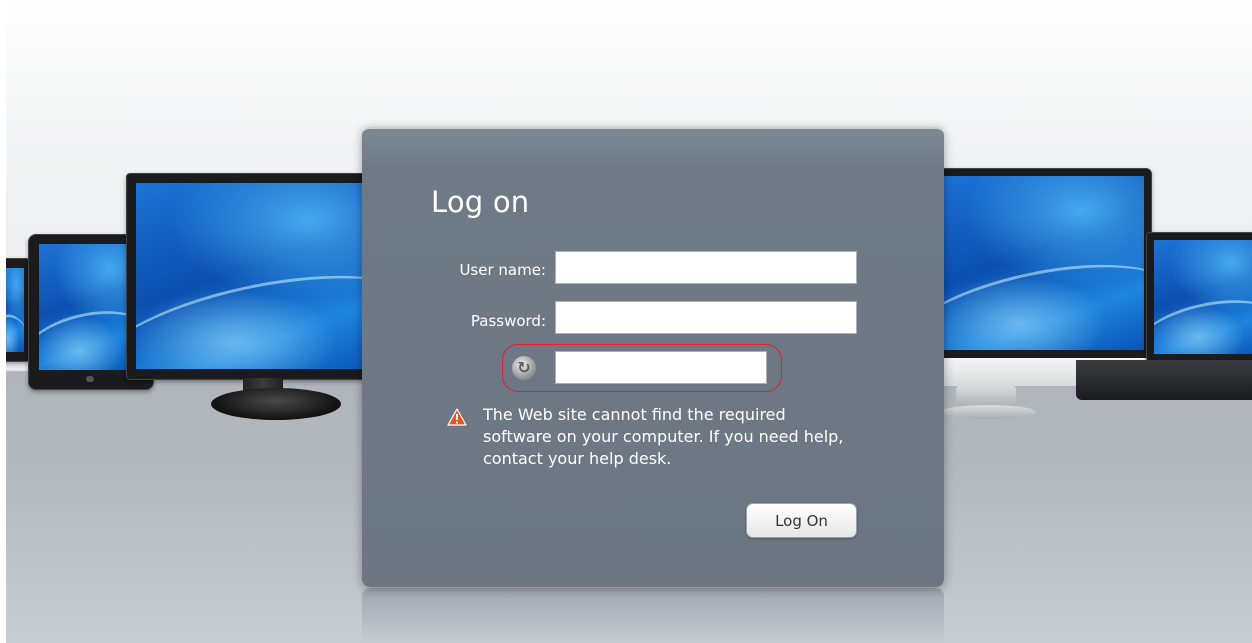  What do you see at coordinates (508, 321) in the screenshot?
I see `password-label: Password:` at bounding box center [508, 321].